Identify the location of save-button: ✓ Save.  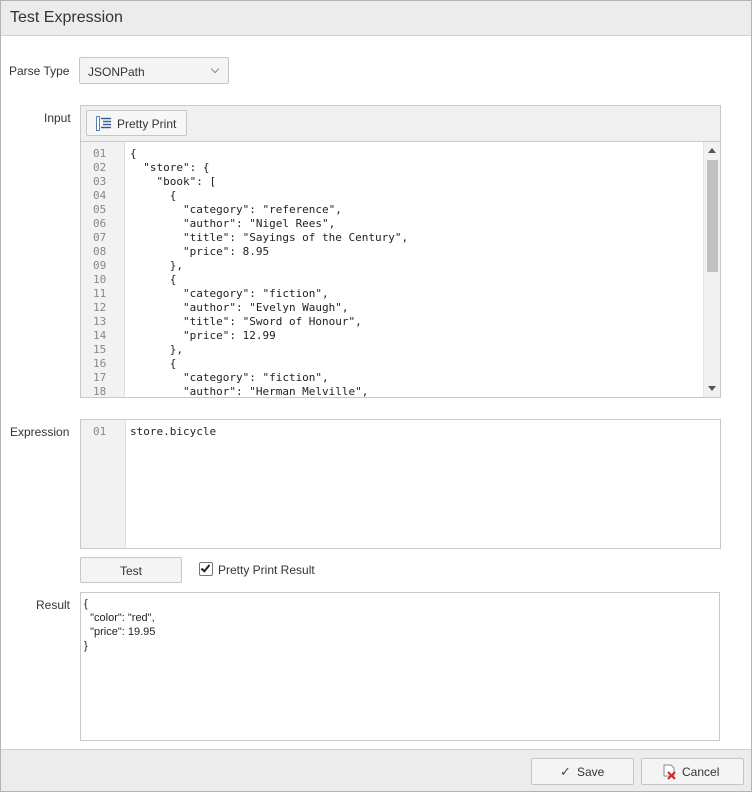
(582, 771).